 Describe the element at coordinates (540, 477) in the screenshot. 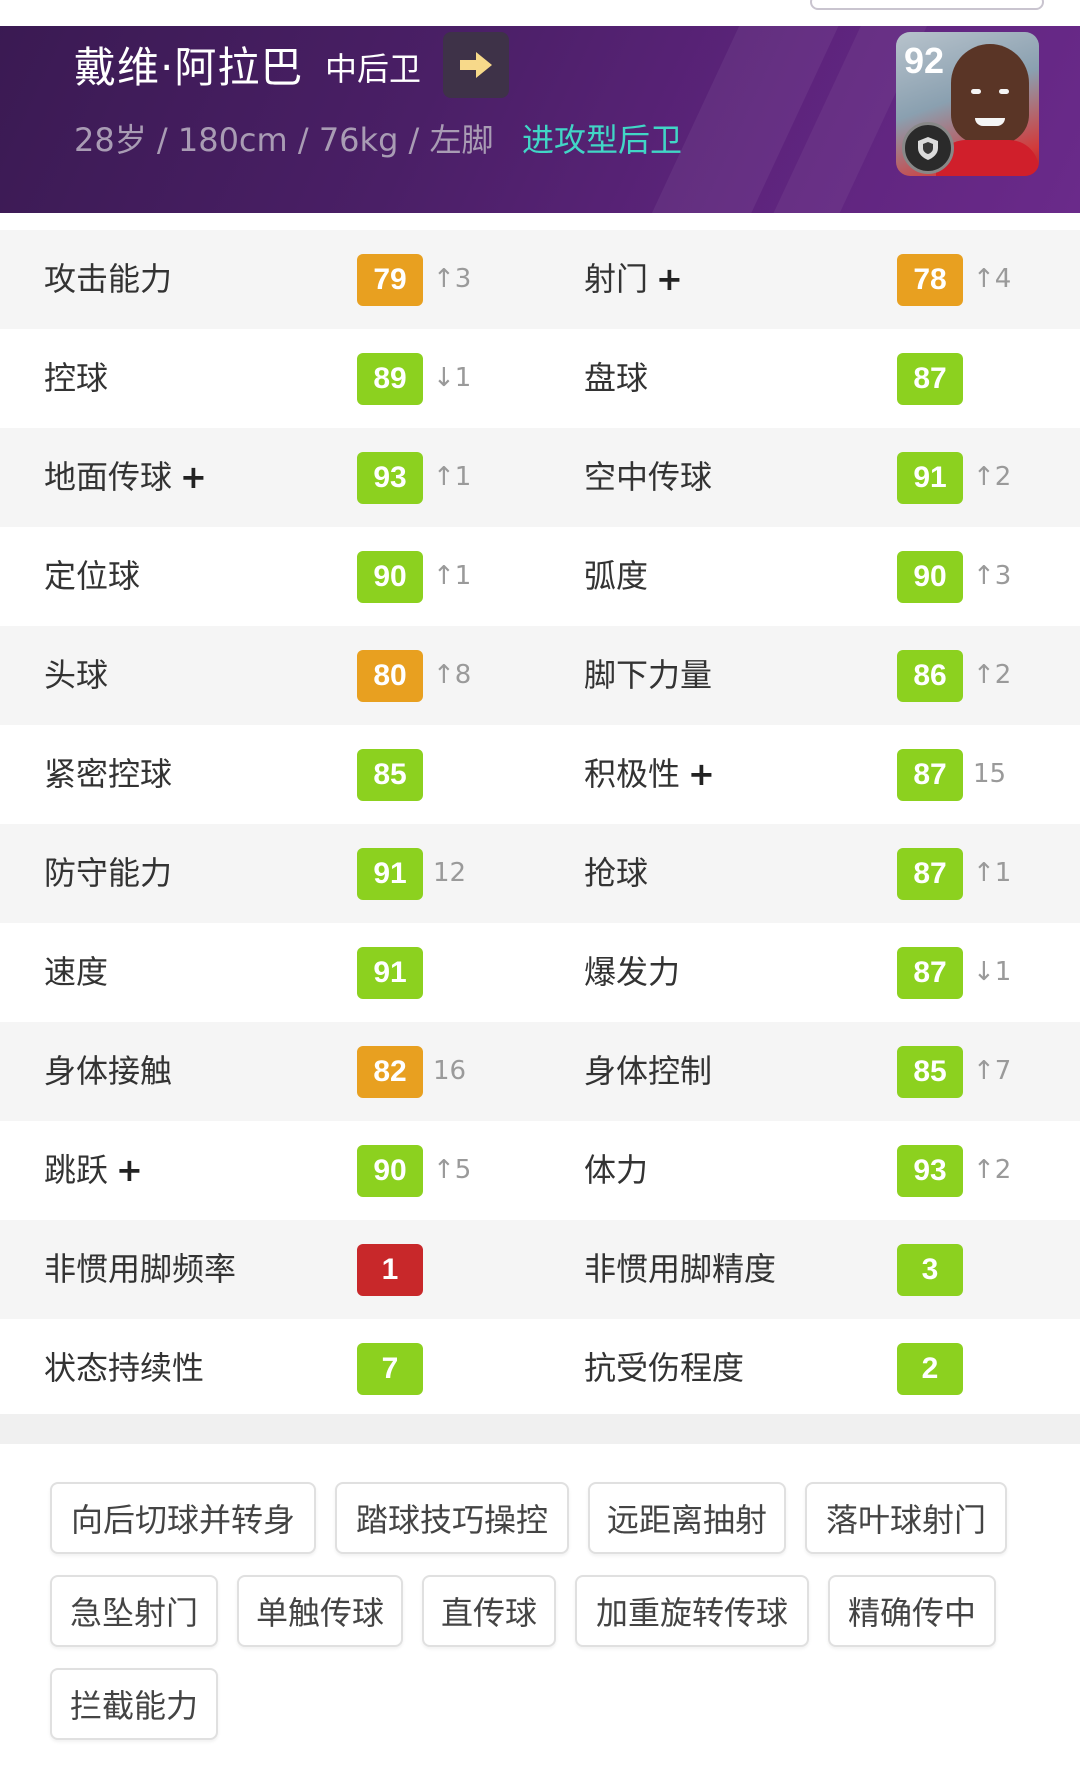

I see `stat-row: 地面传球 +93 ↑1 空中传球 91 ↑2` at that location.